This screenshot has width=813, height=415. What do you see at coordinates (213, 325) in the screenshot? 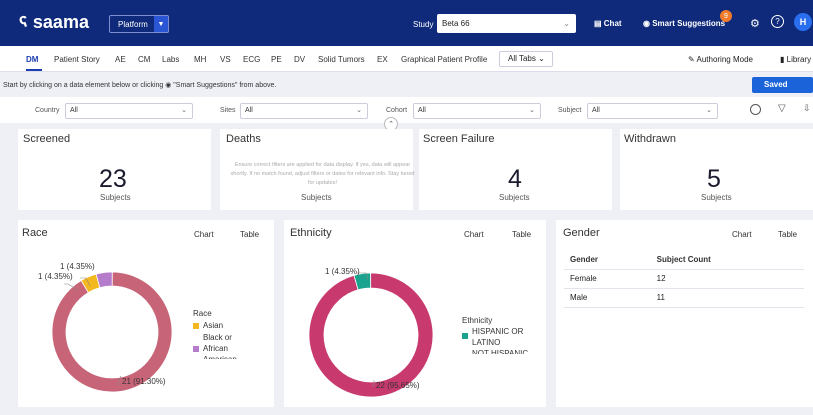
I see `race-legend-asian: Asian` at bounding box center [213, 325].